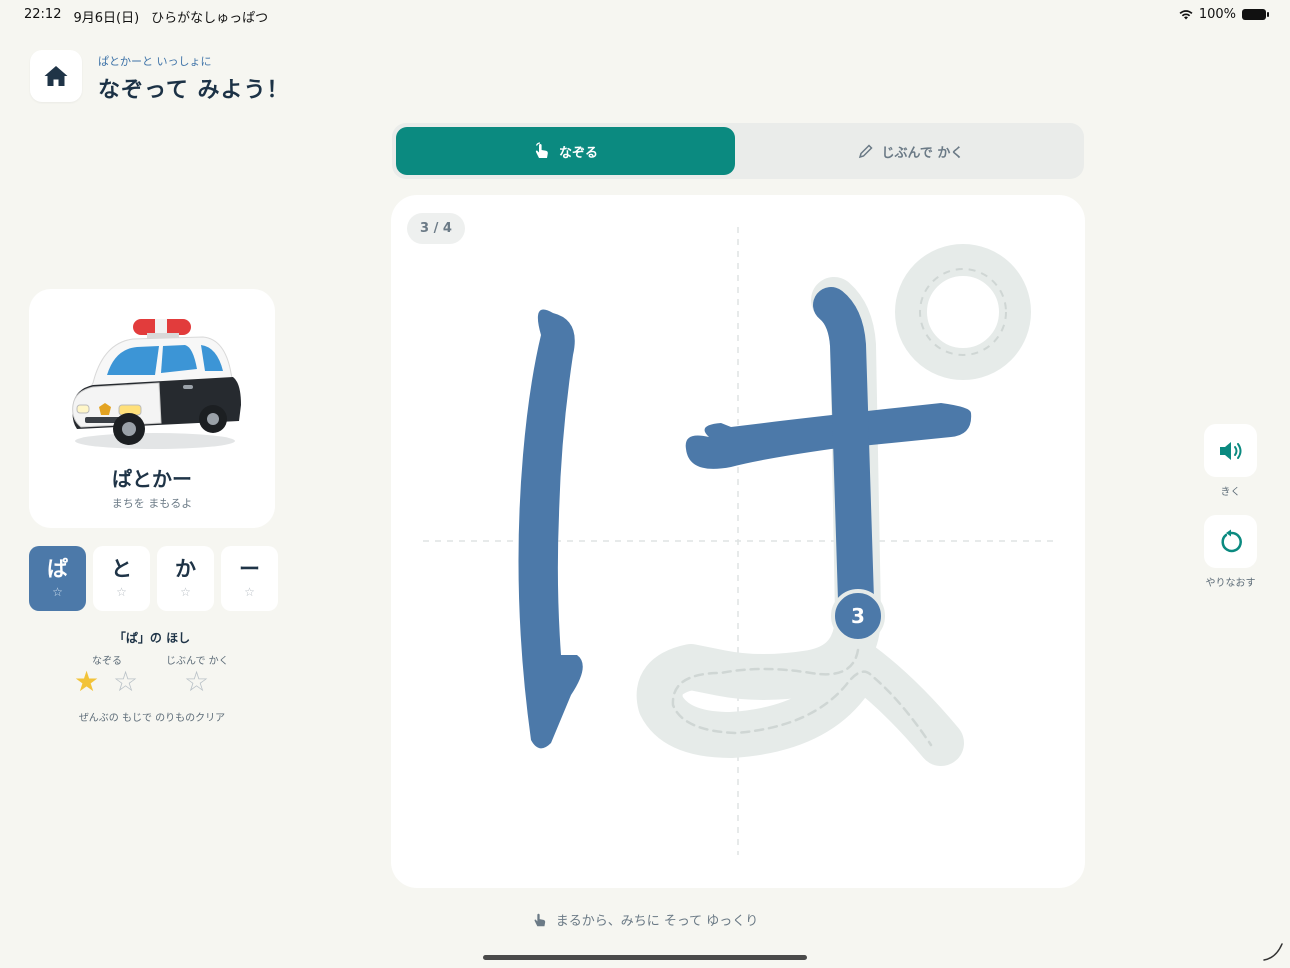 The width and height of the screenshot is (1290, 968). Describe the element at coordinates (865, 151) in the screenshot. I see `pencil-icon` at that location.